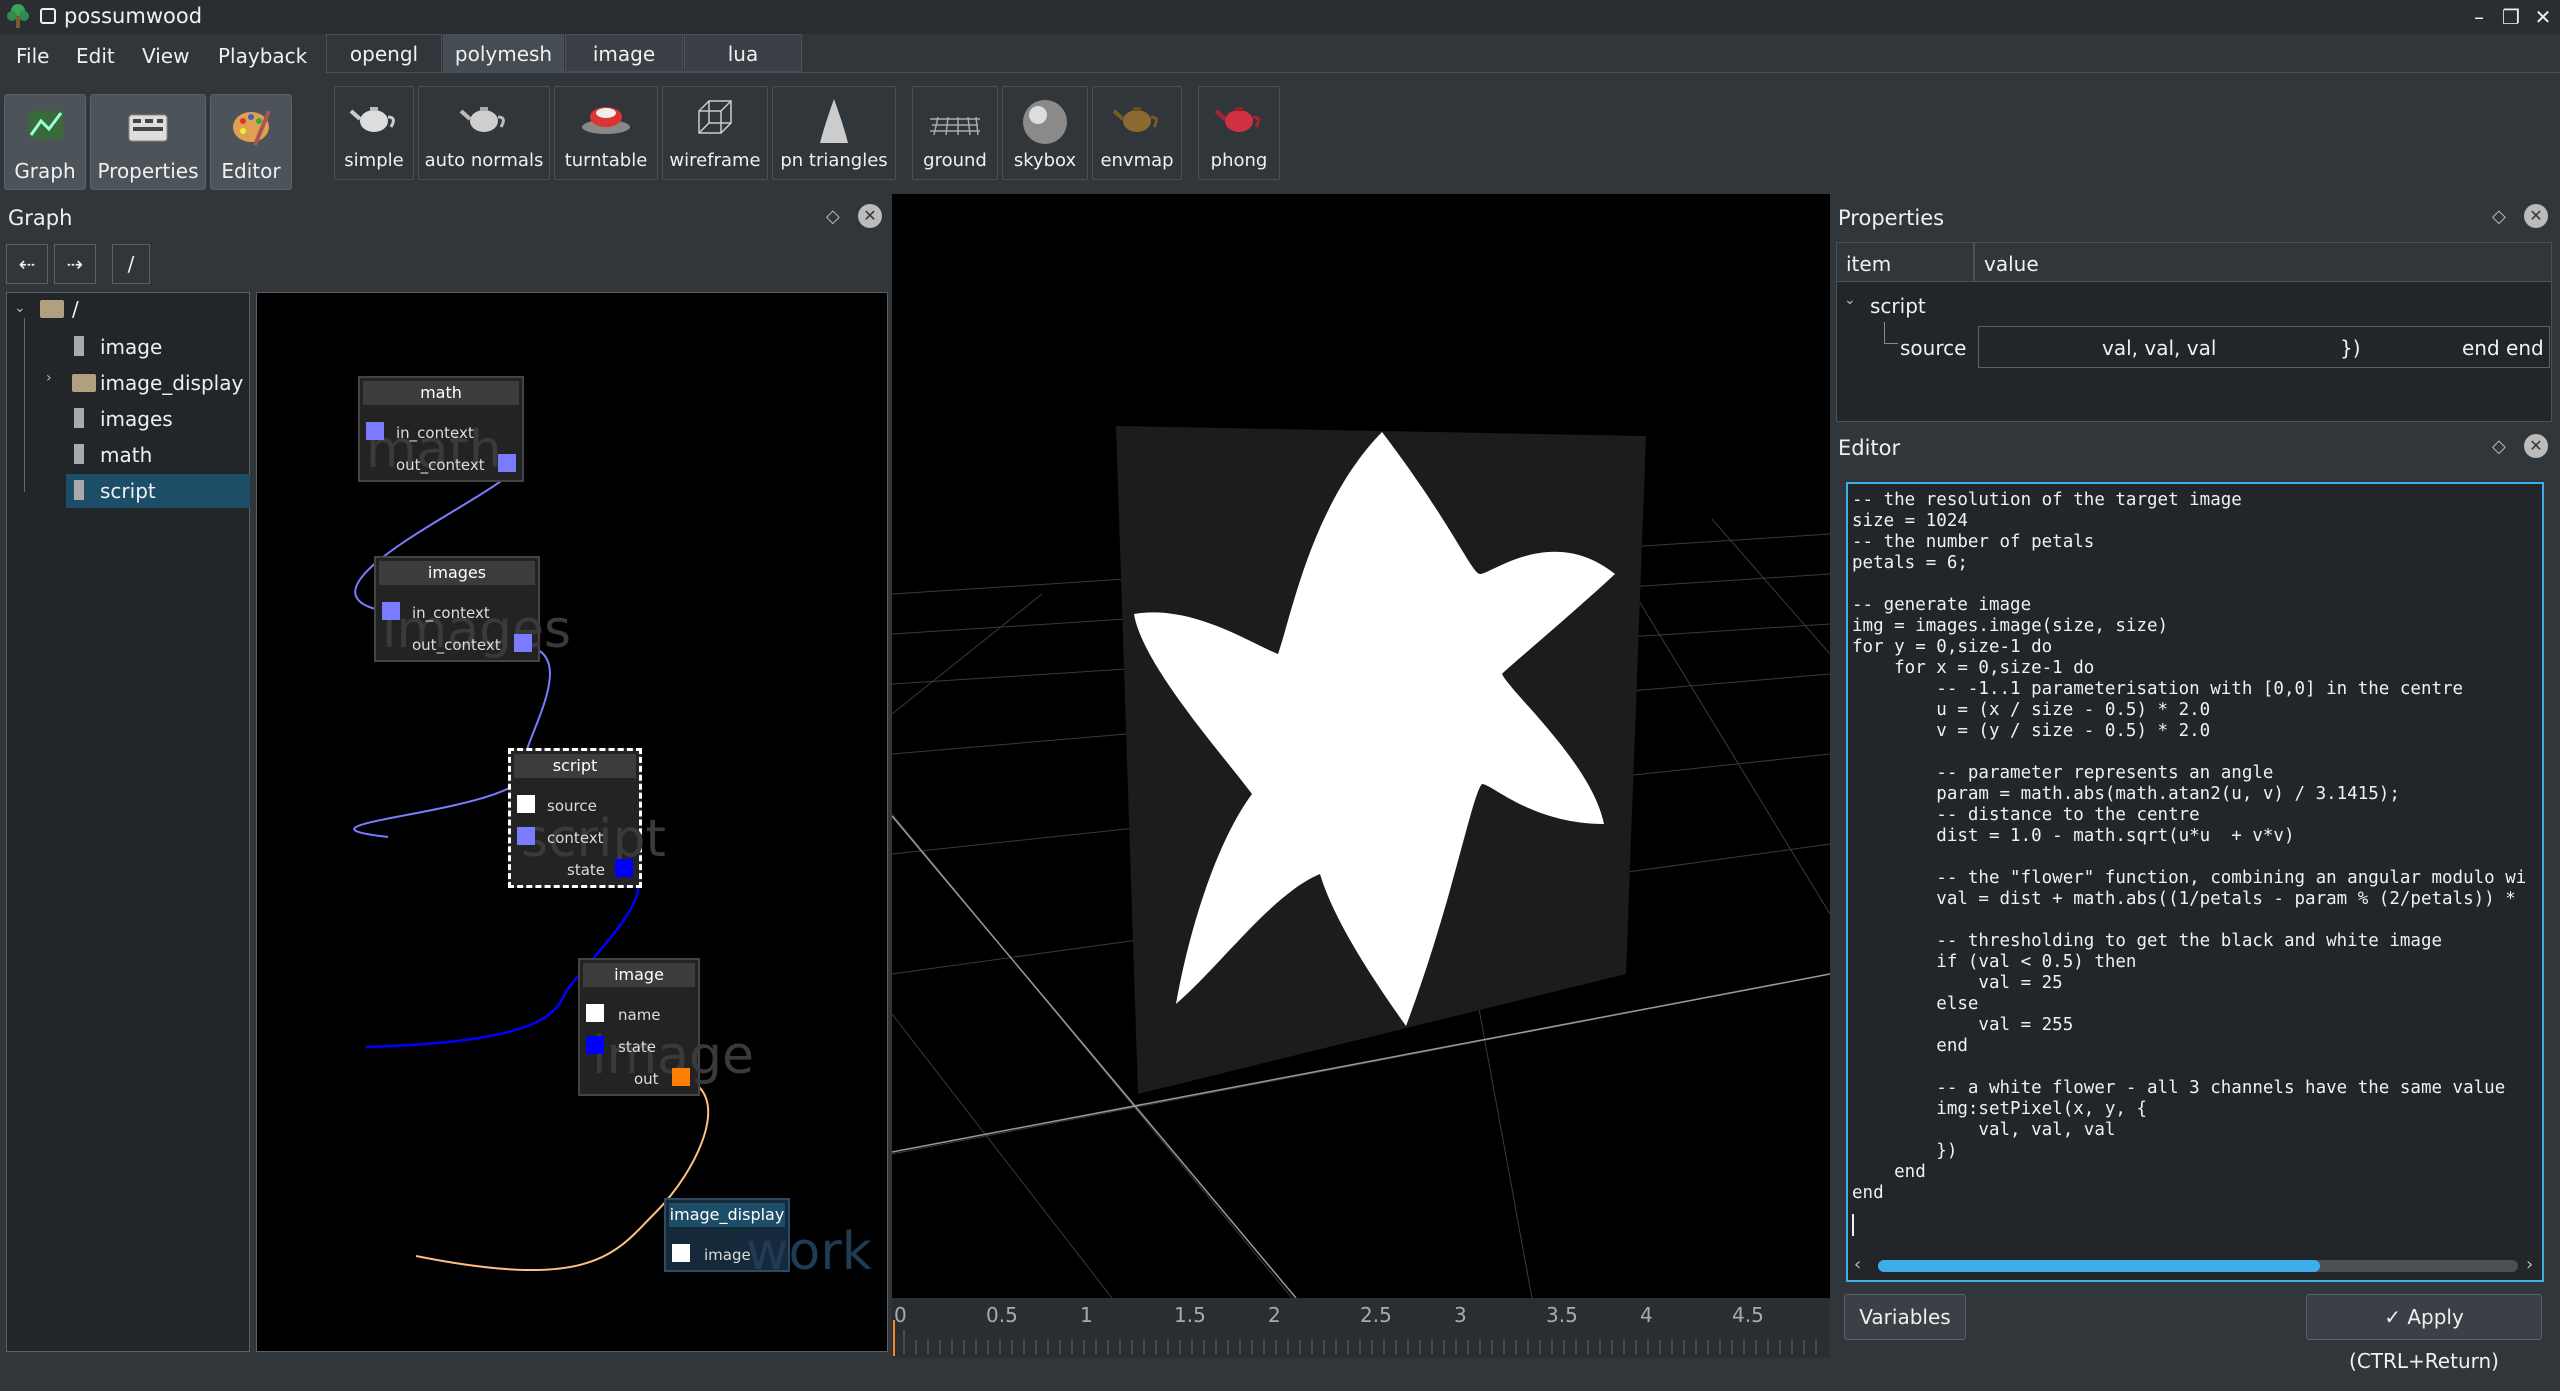 The width and height of the screenshot is (2560, 1391). Describe the element at coordinates (1135, 119) in the screenshot. I see `envmap-icon` at that location.